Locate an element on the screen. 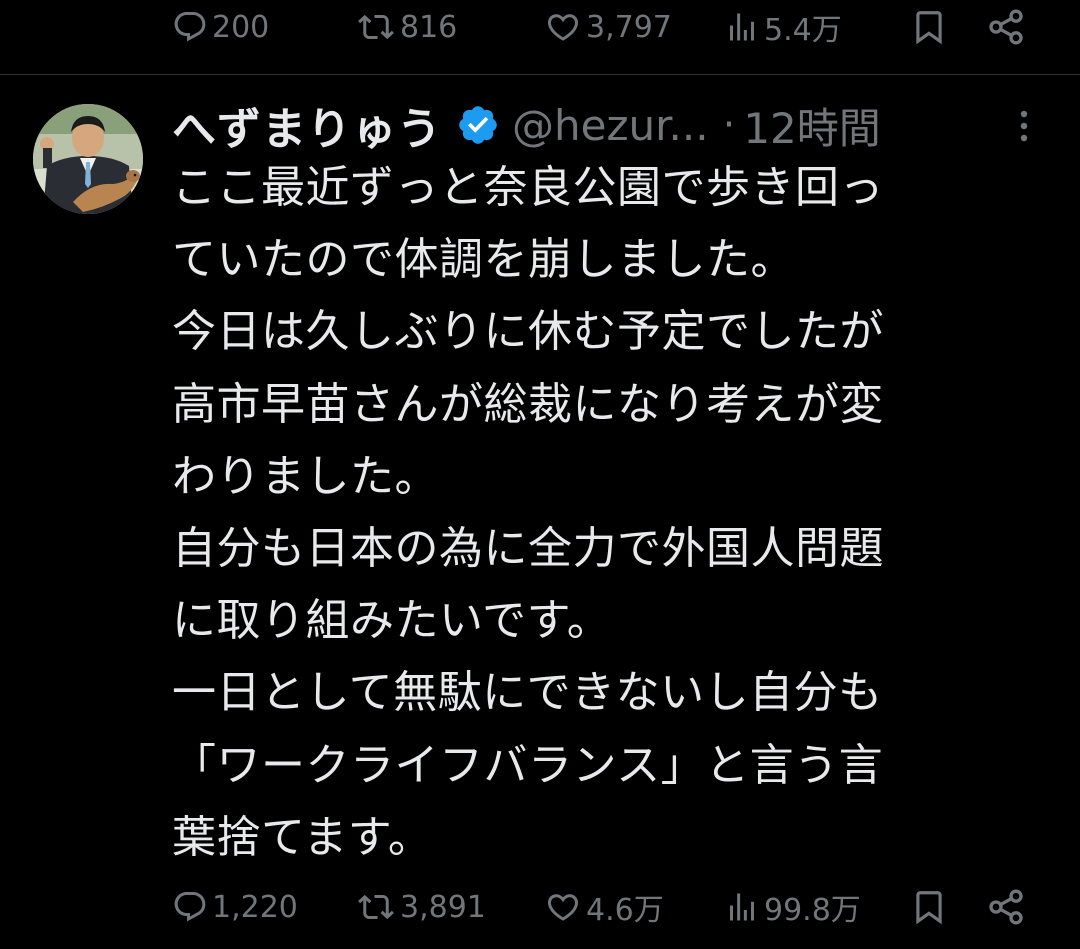 The width and height of the screenshot is (1080, 949). retweet-button: 816 is located at coordinates (406, 27).